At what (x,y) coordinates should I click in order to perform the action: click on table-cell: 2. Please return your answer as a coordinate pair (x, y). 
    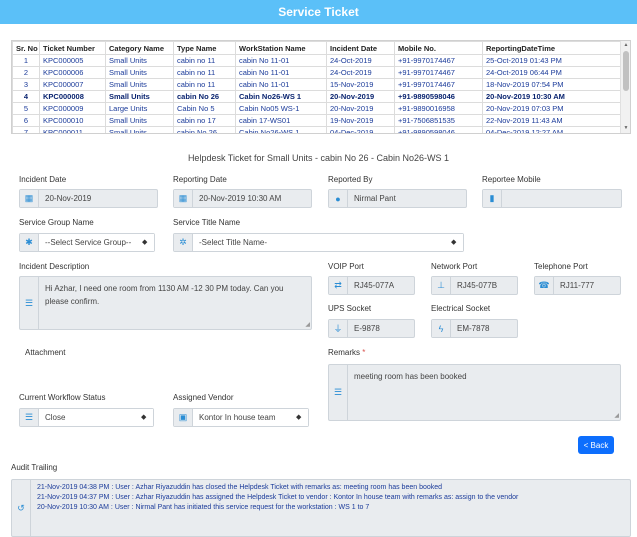
    Looking at the image, I should click on (26, 72).